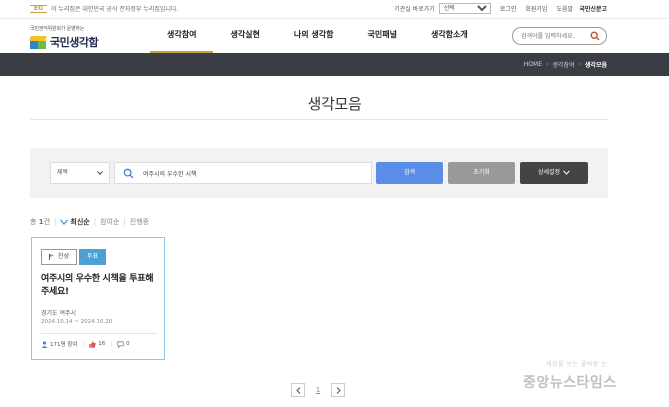  Describe the element at coordinates (99, 333) in the screenshot. I see `card-divider` at that location.